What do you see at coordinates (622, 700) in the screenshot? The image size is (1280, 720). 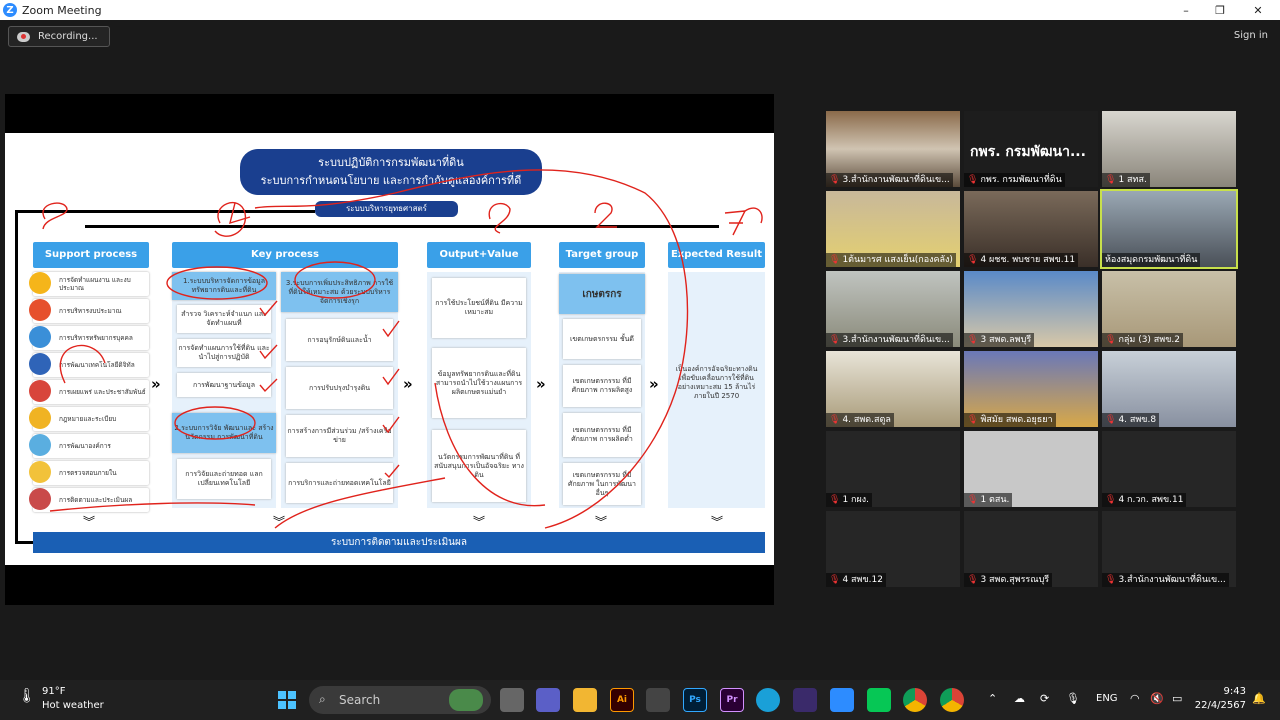 I see `illustrator-icon: Ai` at bounding box center [622, 700].